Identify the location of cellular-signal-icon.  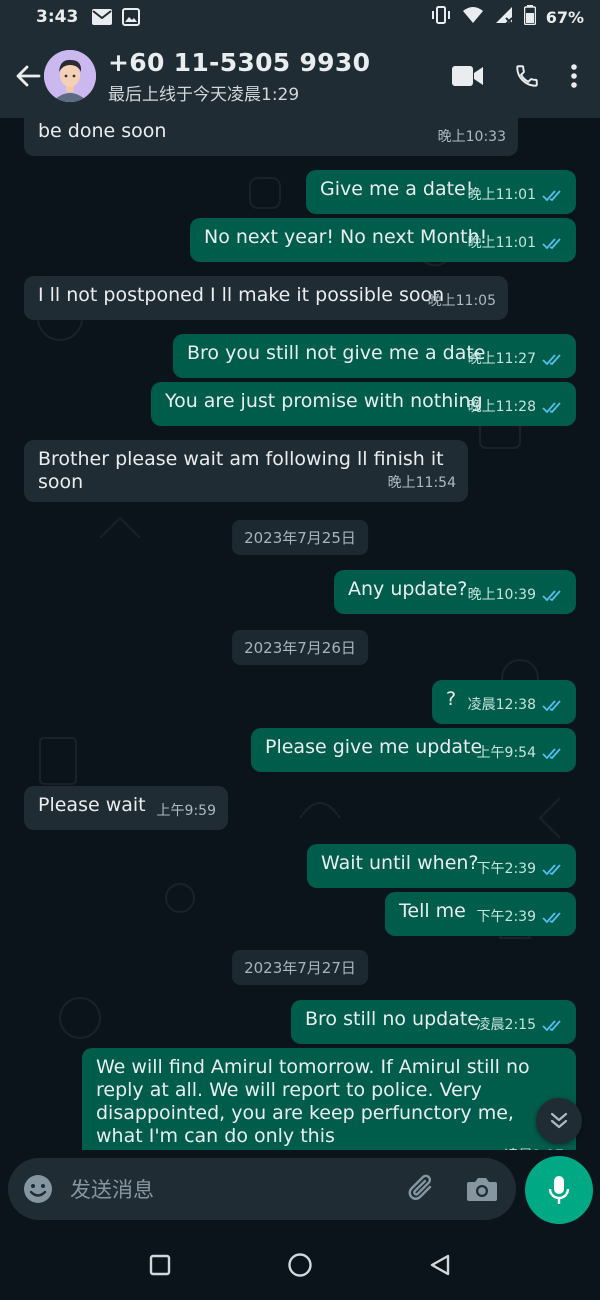
(504, 17).